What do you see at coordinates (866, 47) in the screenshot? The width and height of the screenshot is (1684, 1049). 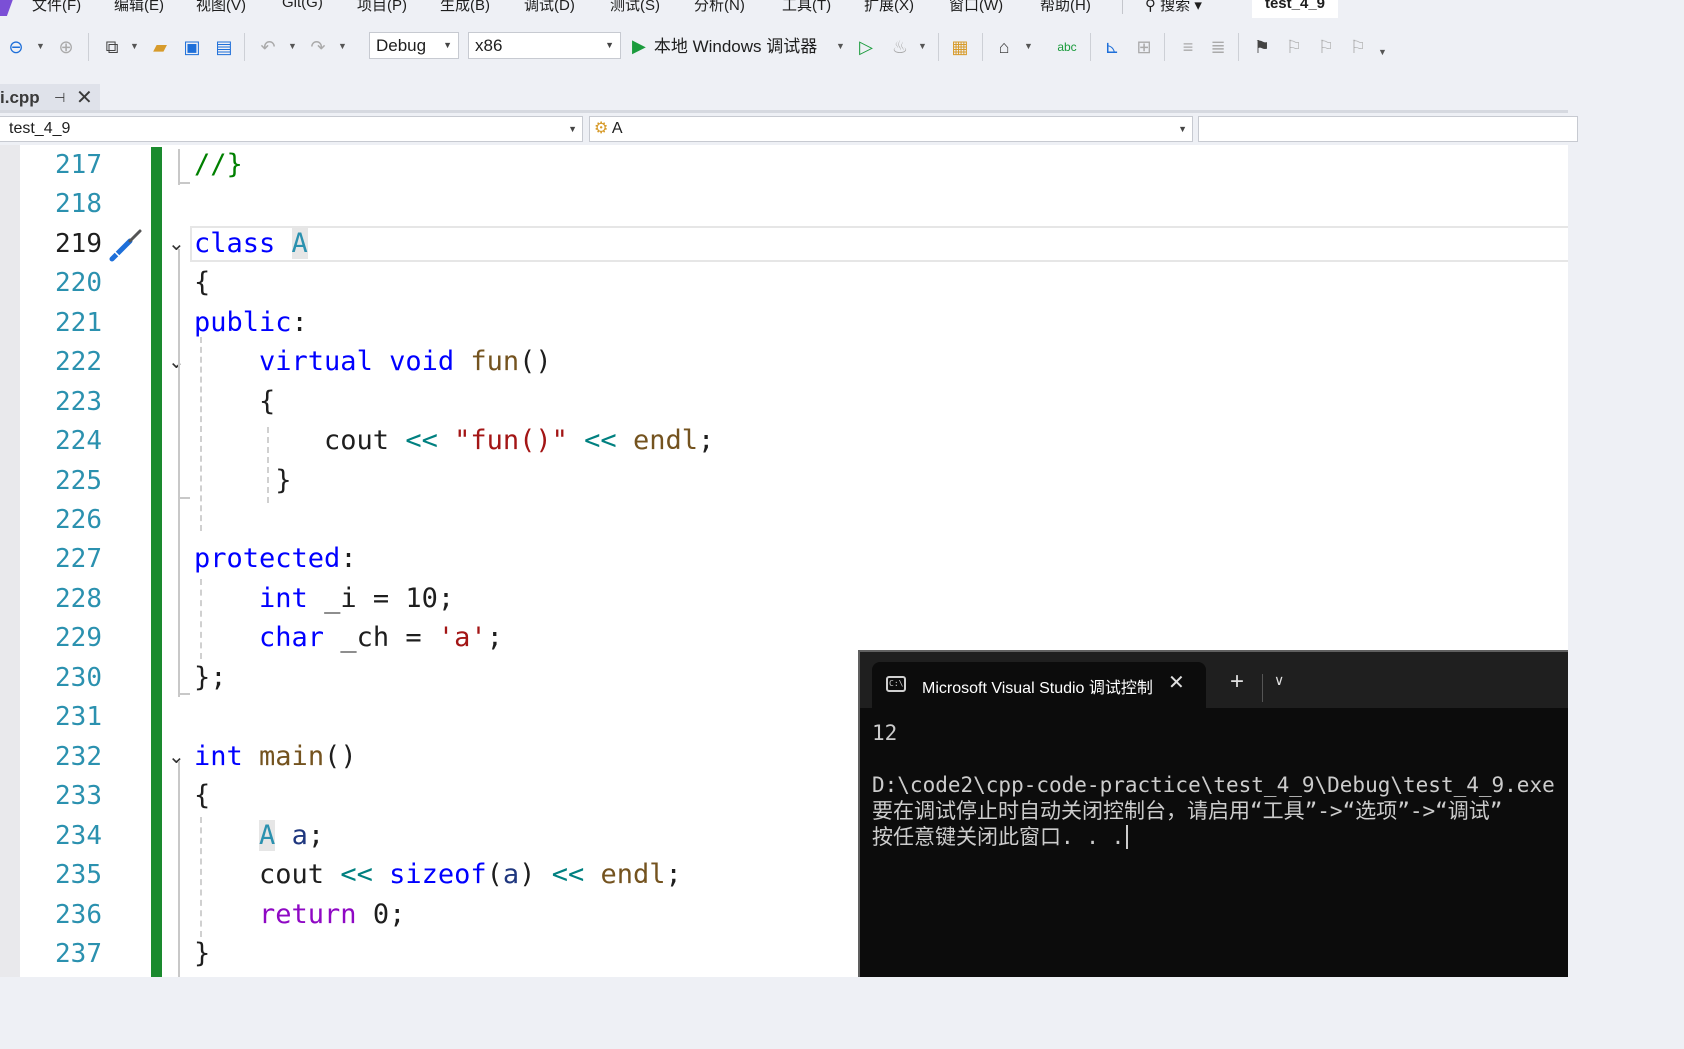 I see `start-without-debugging-icon: ▷` at bounding box center [866, 47].